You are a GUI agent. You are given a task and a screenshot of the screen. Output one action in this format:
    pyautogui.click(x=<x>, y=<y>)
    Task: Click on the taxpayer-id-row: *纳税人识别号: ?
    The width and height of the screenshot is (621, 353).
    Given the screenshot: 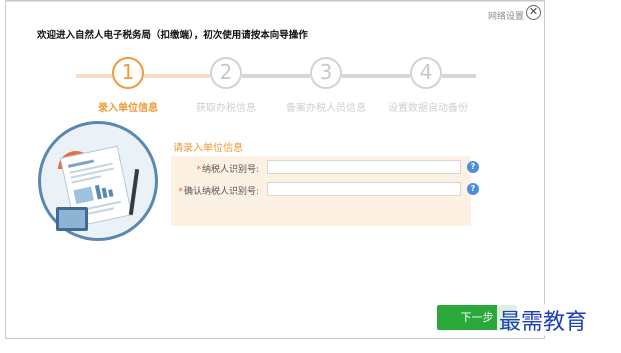 What is the action you would take?
    pyautogui.click(x=325, y=168)
    